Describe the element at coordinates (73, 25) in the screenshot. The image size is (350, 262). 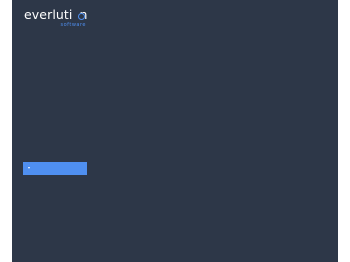
I see `brand-tagline: software` at that location.